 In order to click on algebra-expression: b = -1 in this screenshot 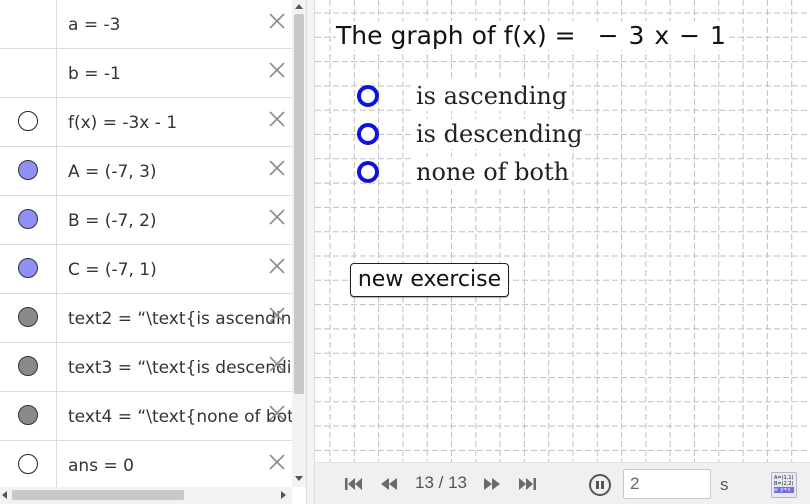, I will do `click(180, 73)`.